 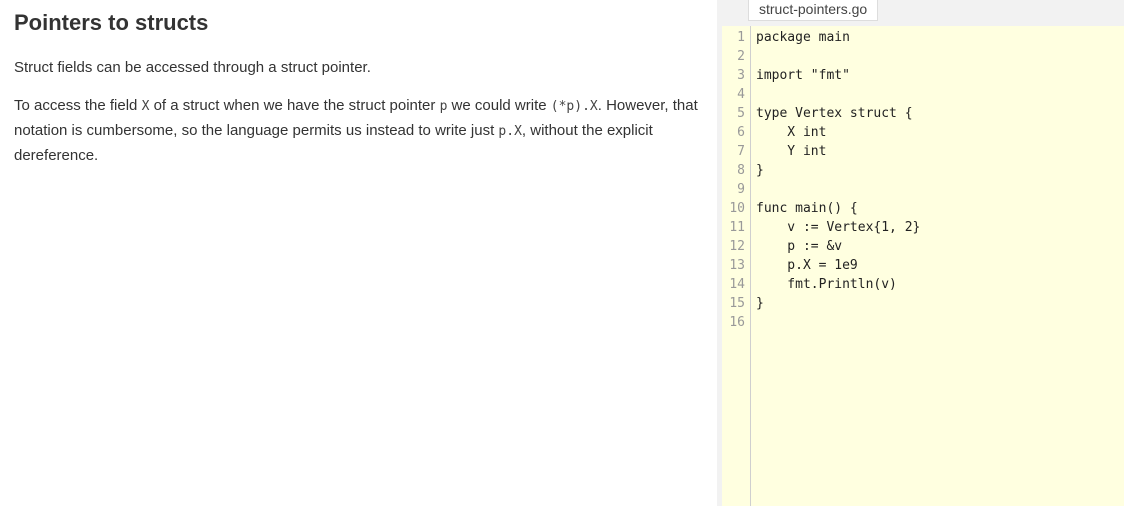 What do you see at coordinates (741, 37) in the screenshot?
I see `line-number: 1` at bounding box center [741, 37].